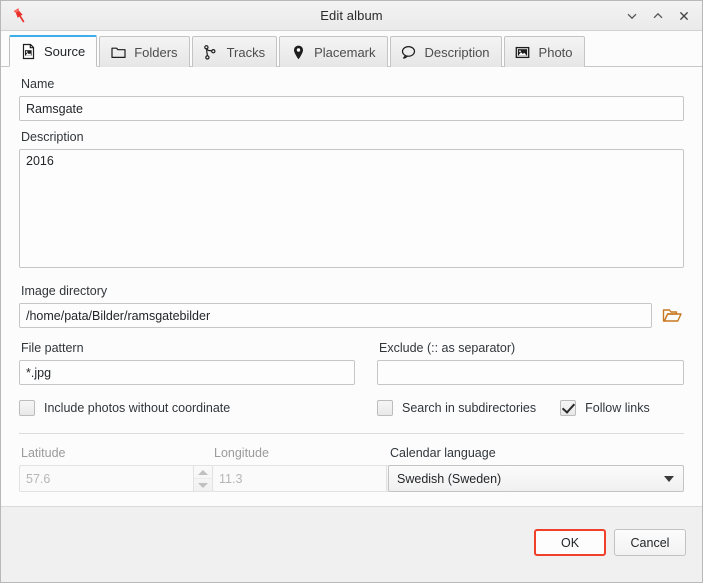 This screenshot has width=703, height=583. I want to click on include-photos-without-coordinate-checkbox, so click(27, 408).